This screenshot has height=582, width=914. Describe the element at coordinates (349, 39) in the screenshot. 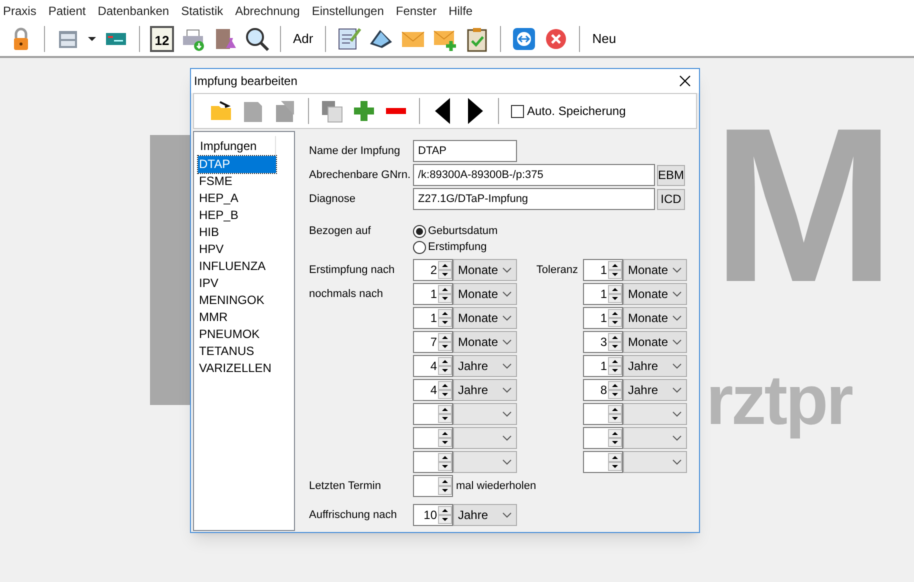

I see `notepad-pen-icon` at that location.